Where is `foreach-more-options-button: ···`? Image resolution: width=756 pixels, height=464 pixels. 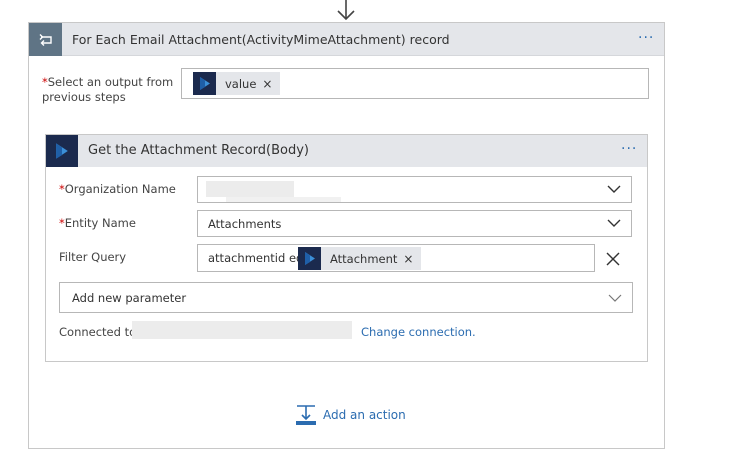 foreach-more-options-button: ··· is located at coordinates (646, 38).